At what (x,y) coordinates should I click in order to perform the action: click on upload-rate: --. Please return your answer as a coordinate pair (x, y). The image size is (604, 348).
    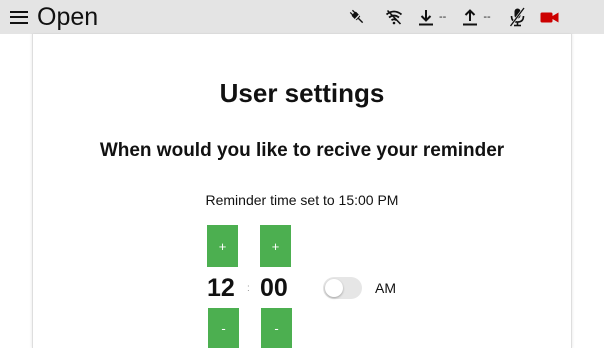
    Looking at the image, I should click on (487, 16).